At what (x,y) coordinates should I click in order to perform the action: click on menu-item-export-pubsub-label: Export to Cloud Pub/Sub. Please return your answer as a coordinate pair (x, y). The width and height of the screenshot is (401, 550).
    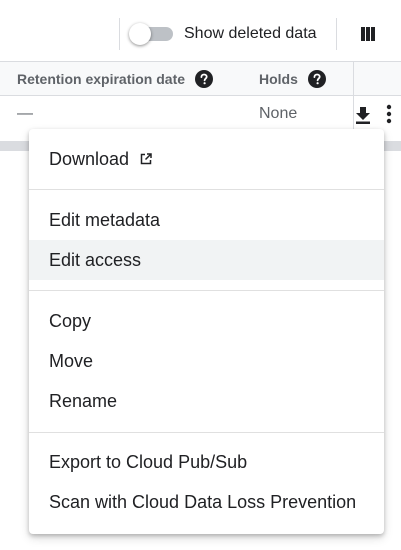
    Looking at the image, I should click on (148, 462).